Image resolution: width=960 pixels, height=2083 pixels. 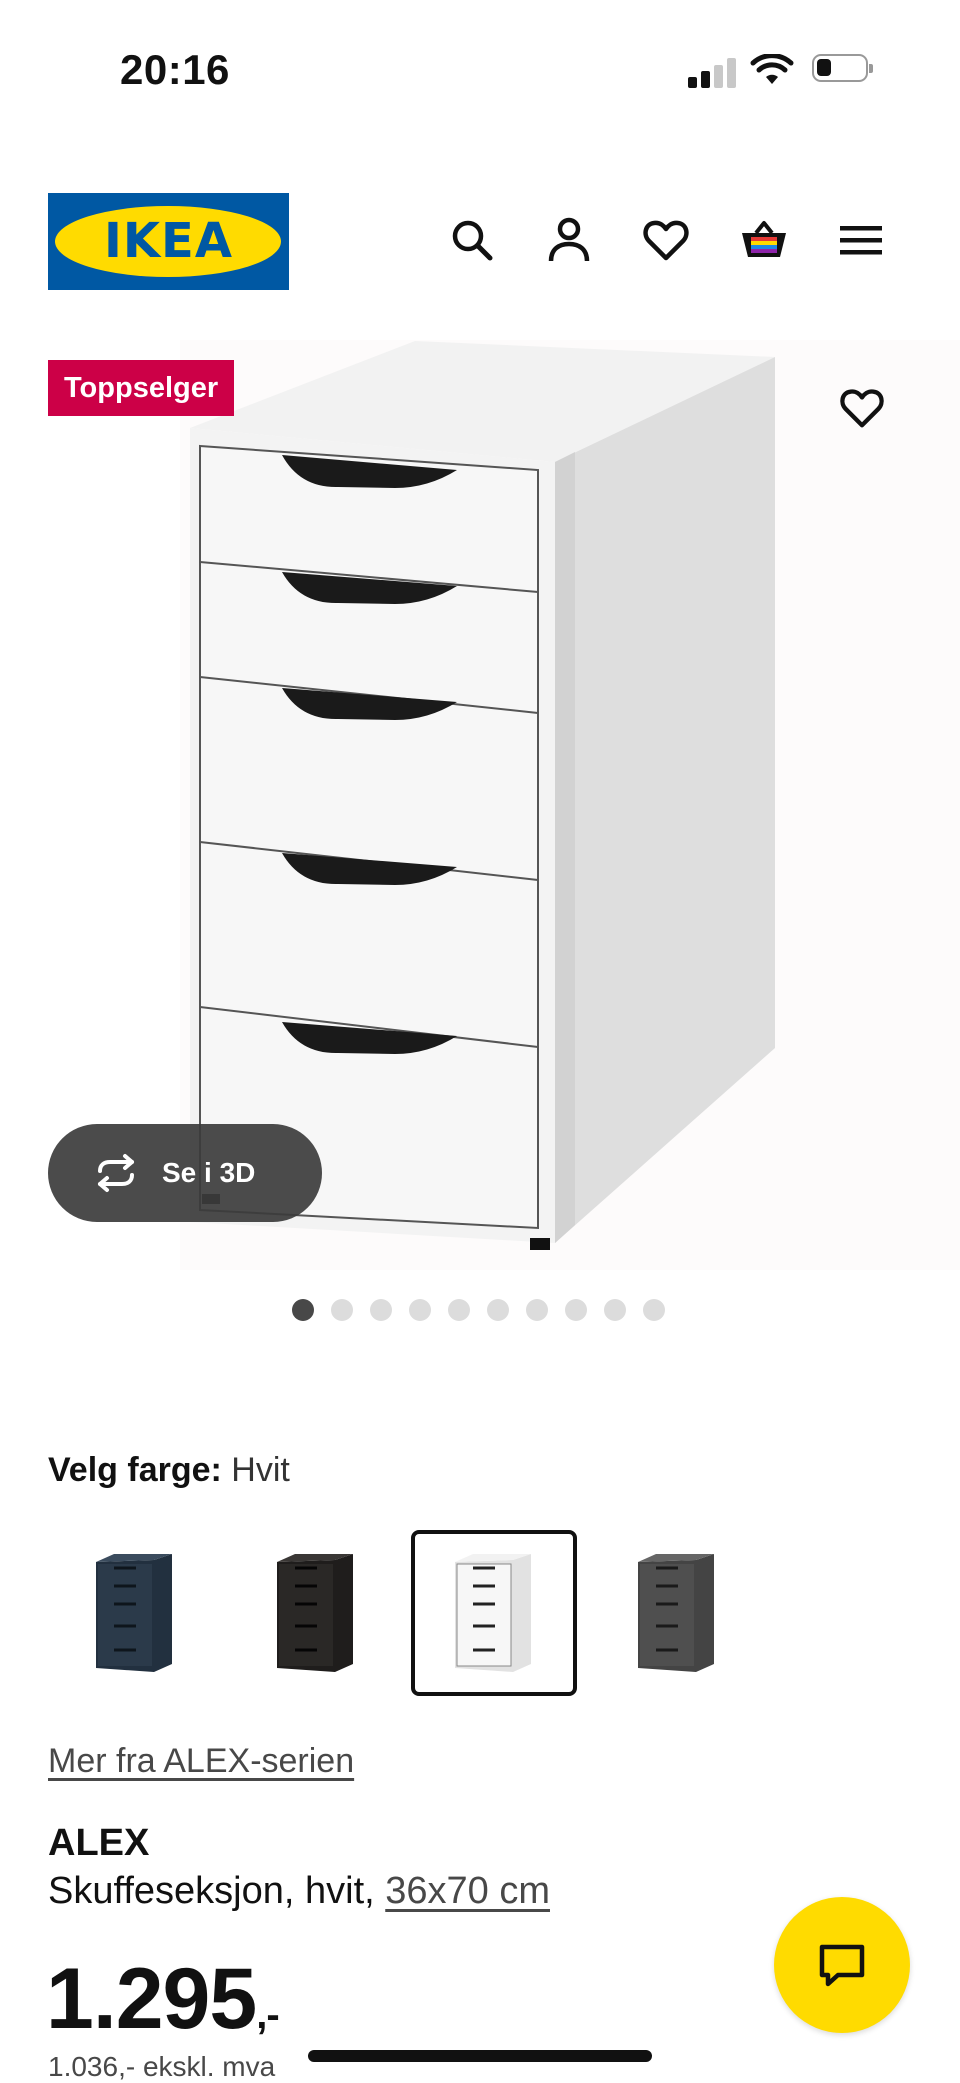 I want to click on ikea-logo: IKEA, so click(x=168, y=241).